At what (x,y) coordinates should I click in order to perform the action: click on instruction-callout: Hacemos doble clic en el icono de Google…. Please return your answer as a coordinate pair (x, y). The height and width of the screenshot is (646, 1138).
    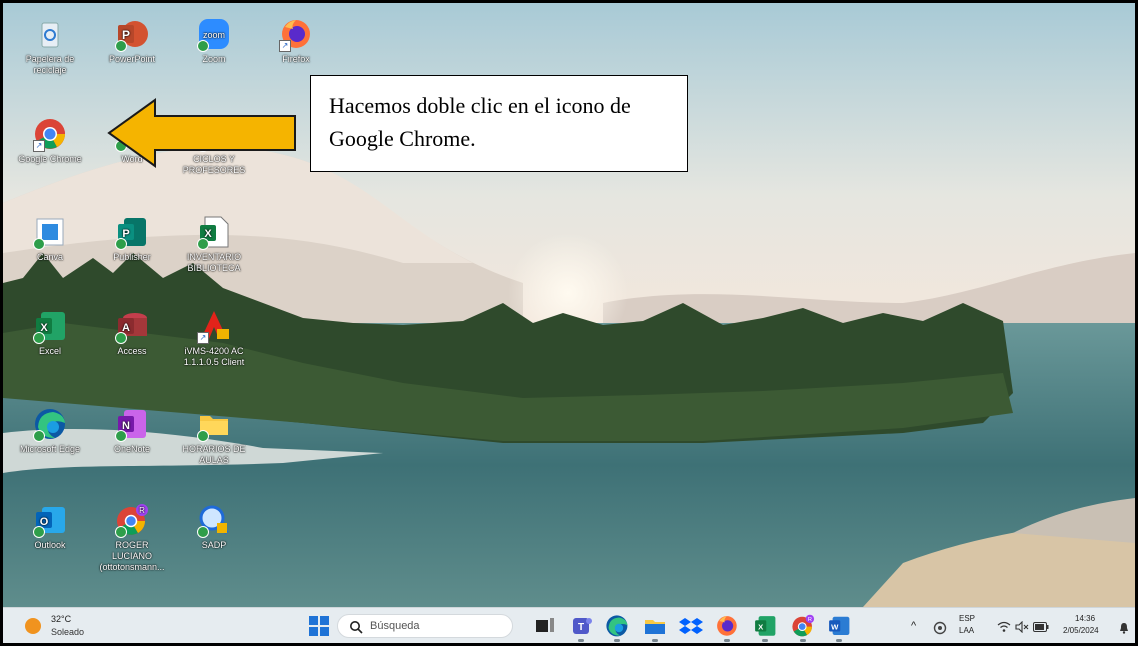
    Looking at the image, I should click on (499, 123).